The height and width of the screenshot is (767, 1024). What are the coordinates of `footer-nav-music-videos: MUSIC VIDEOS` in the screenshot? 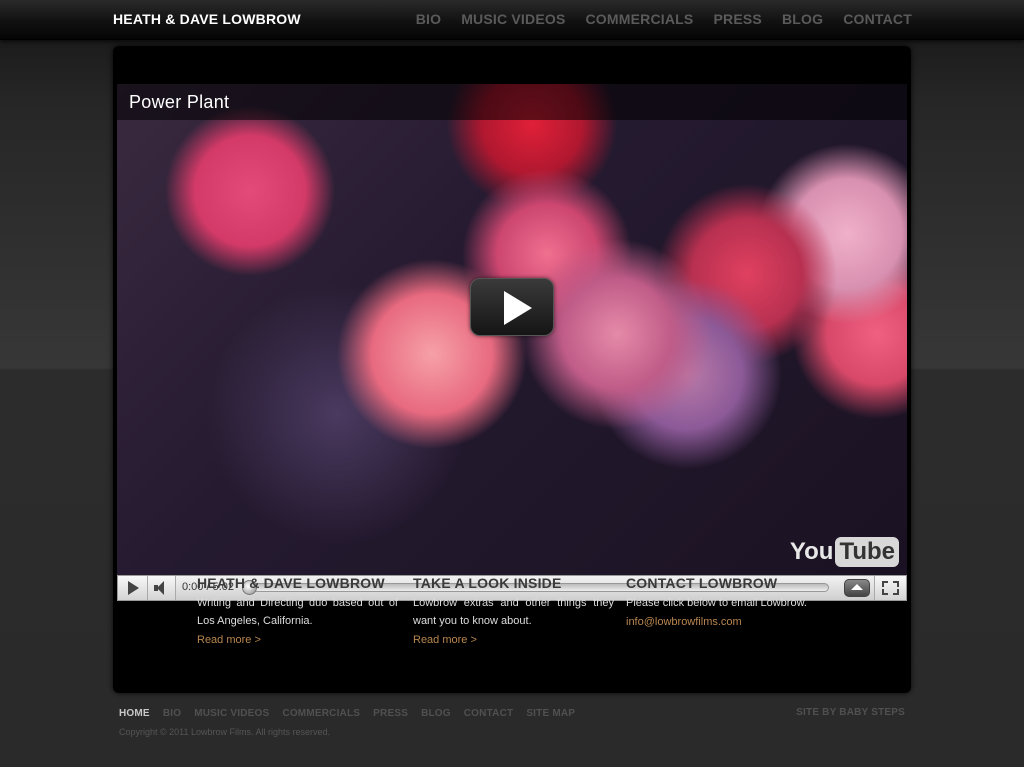 It's located at (231, 713).